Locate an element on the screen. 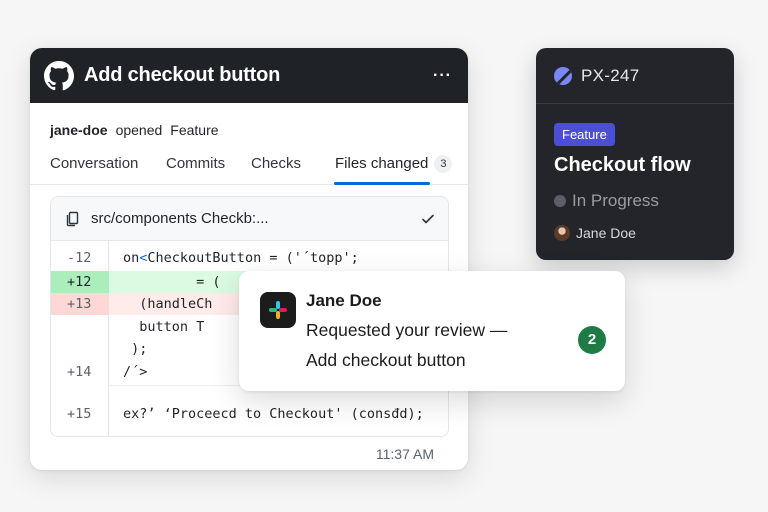  line-code: ex?ʼ ‘Proceecd to Checkout' (consđd); is located at coordinates (273, 414).